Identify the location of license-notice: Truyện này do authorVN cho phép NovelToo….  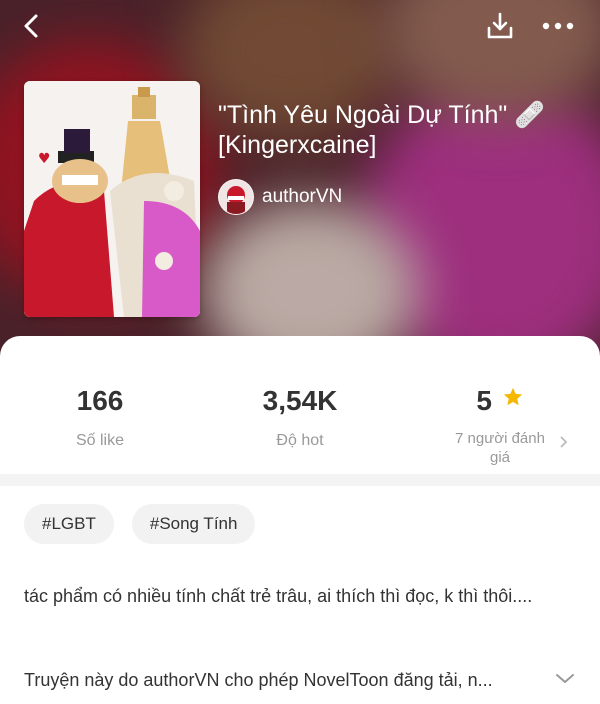
(258, 680).